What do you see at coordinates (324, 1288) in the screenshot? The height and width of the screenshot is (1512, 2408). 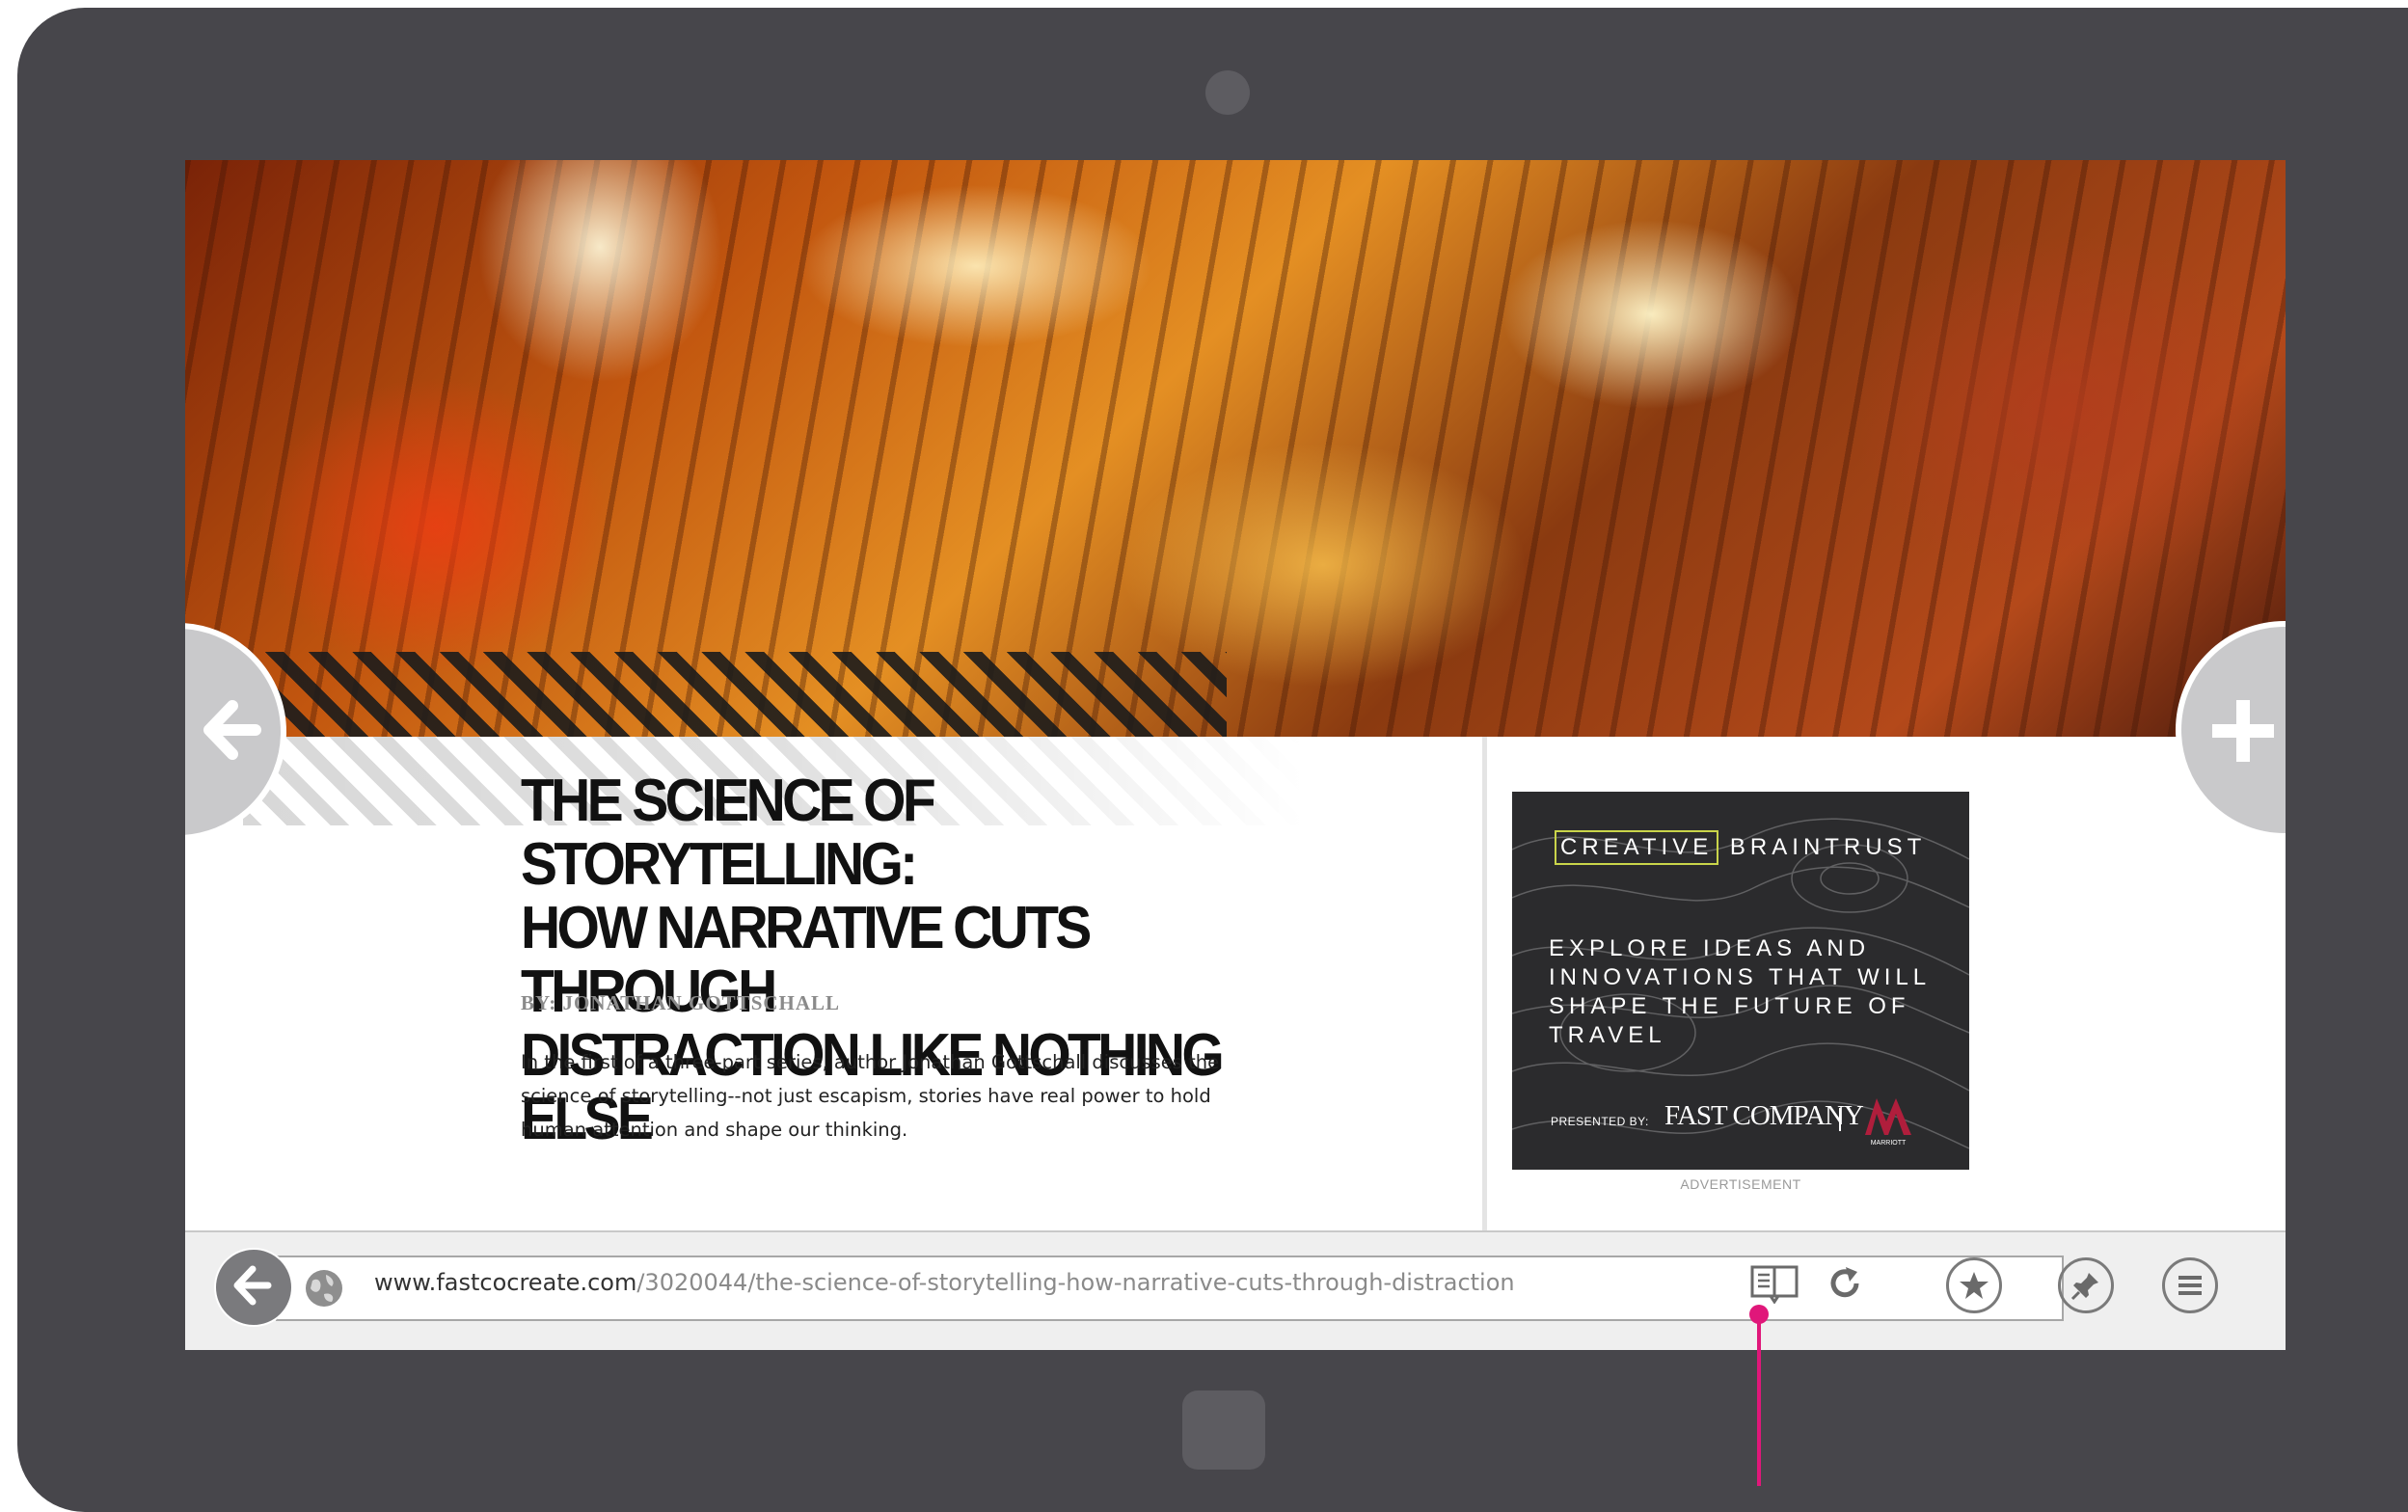 I see `globe-icon` at bounding box center [324, 1288].